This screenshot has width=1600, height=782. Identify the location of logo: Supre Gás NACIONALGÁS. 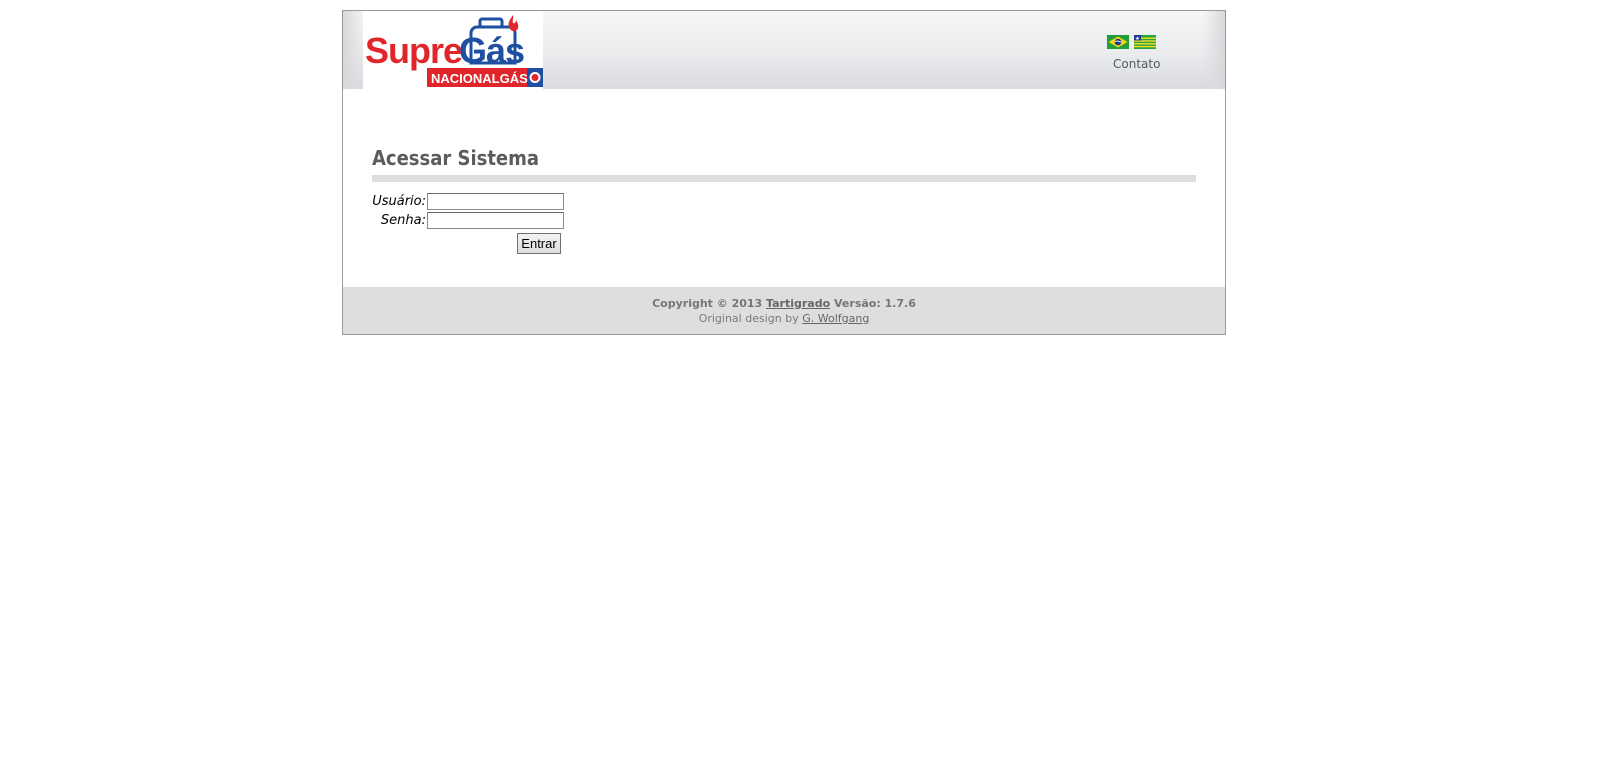
(453, 50).